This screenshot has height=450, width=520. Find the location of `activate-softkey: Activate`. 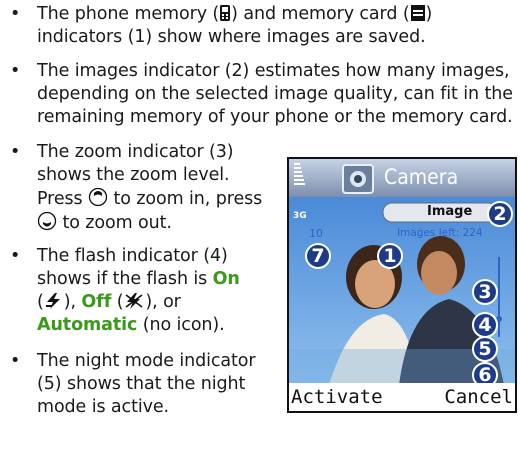

activate-softkey: Activate is located at coordinates (337, 397).